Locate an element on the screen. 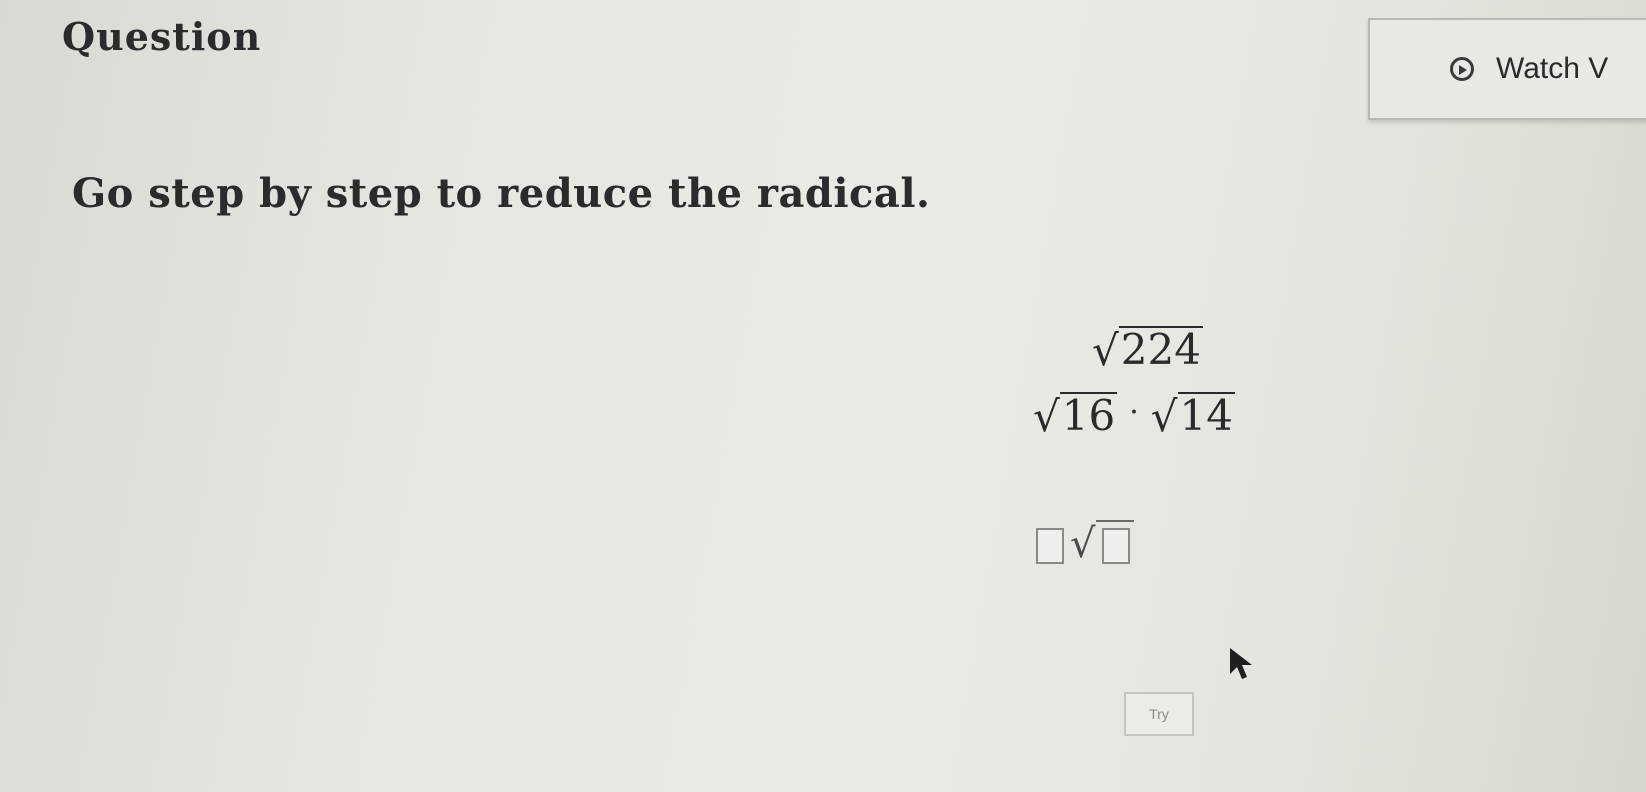  radical: √ 224 is located at coordinates (1147, 349).